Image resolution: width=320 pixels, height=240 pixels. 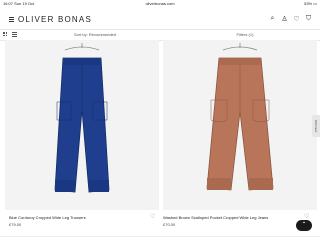 What do you see at coordinates (95, 34) in the screenshot?
I see `sort-dropdown: Sort by: Recommended` at bounding box center [95, 34].